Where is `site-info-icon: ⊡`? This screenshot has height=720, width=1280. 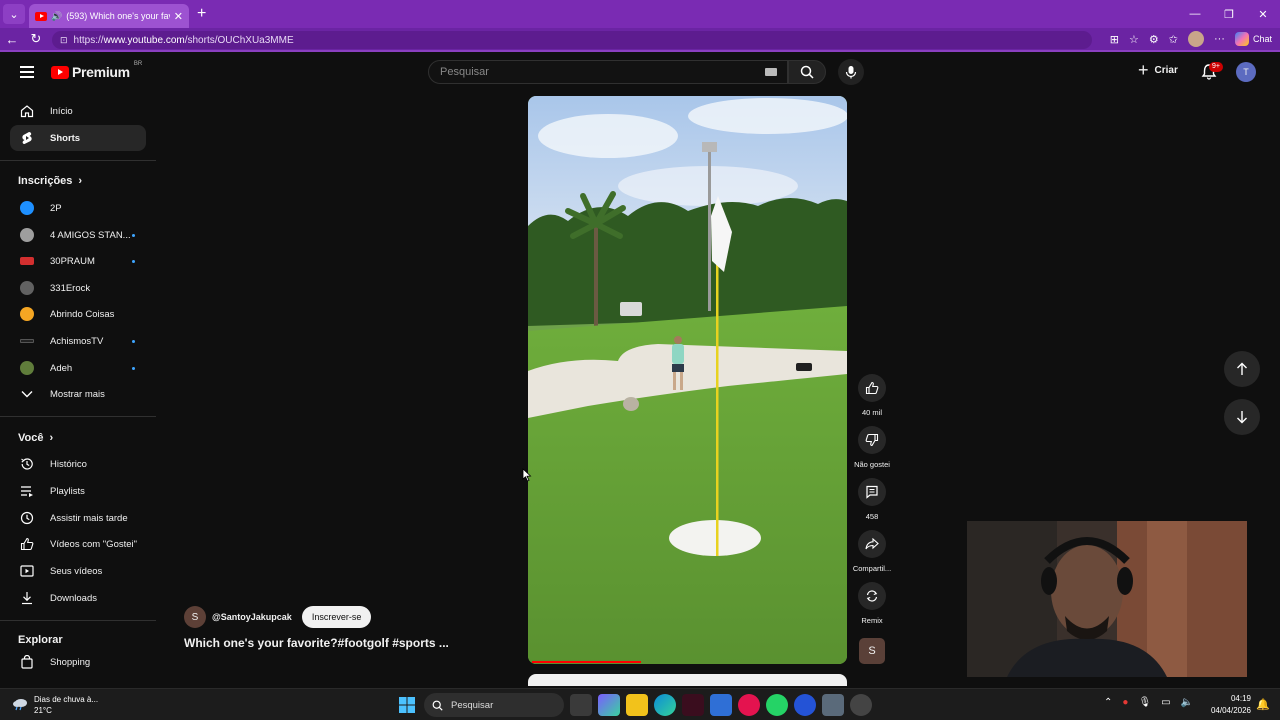 site-info-icon: ⊡ is located at coordinates (64, 40).